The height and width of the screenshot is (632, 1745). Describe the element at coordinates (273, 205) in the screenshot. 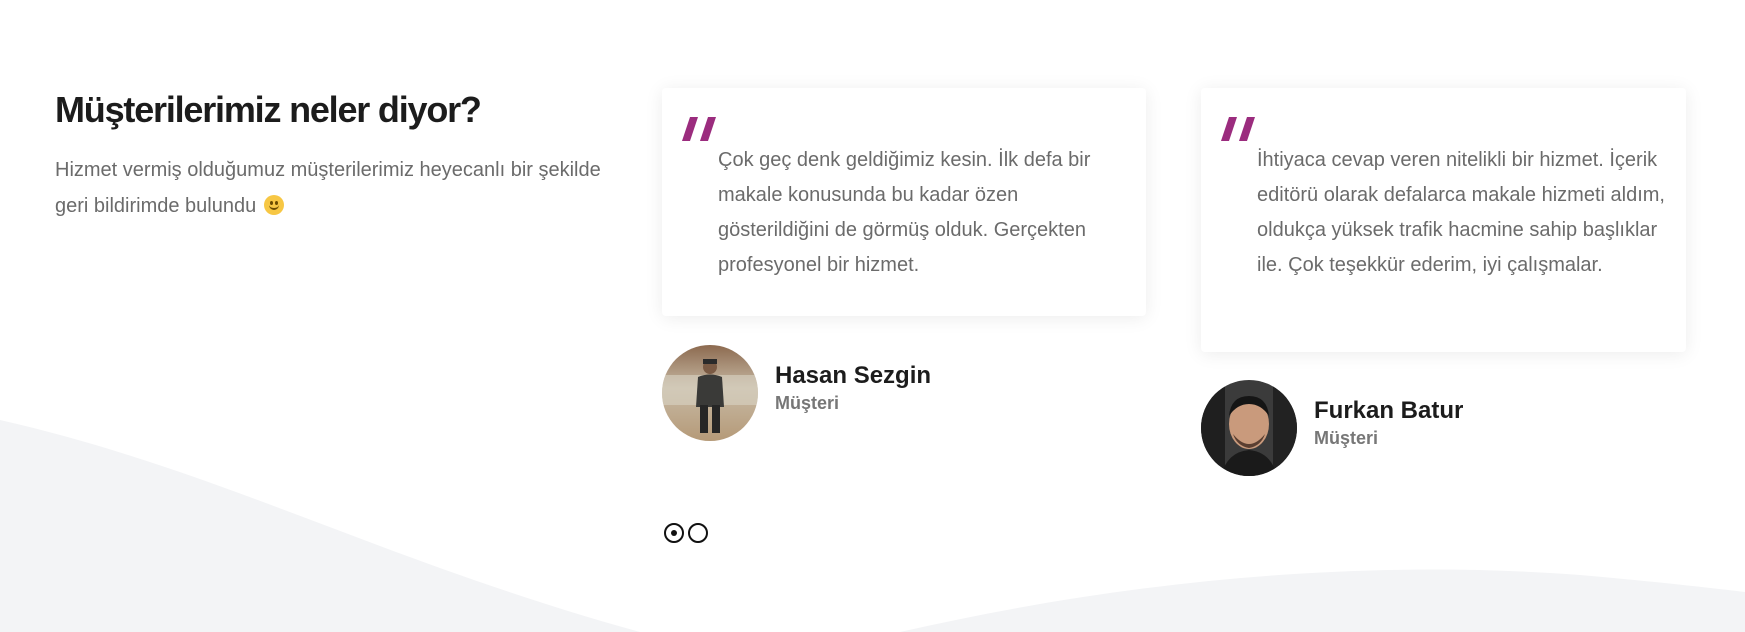

I see `smiling-face-icon` at that location.